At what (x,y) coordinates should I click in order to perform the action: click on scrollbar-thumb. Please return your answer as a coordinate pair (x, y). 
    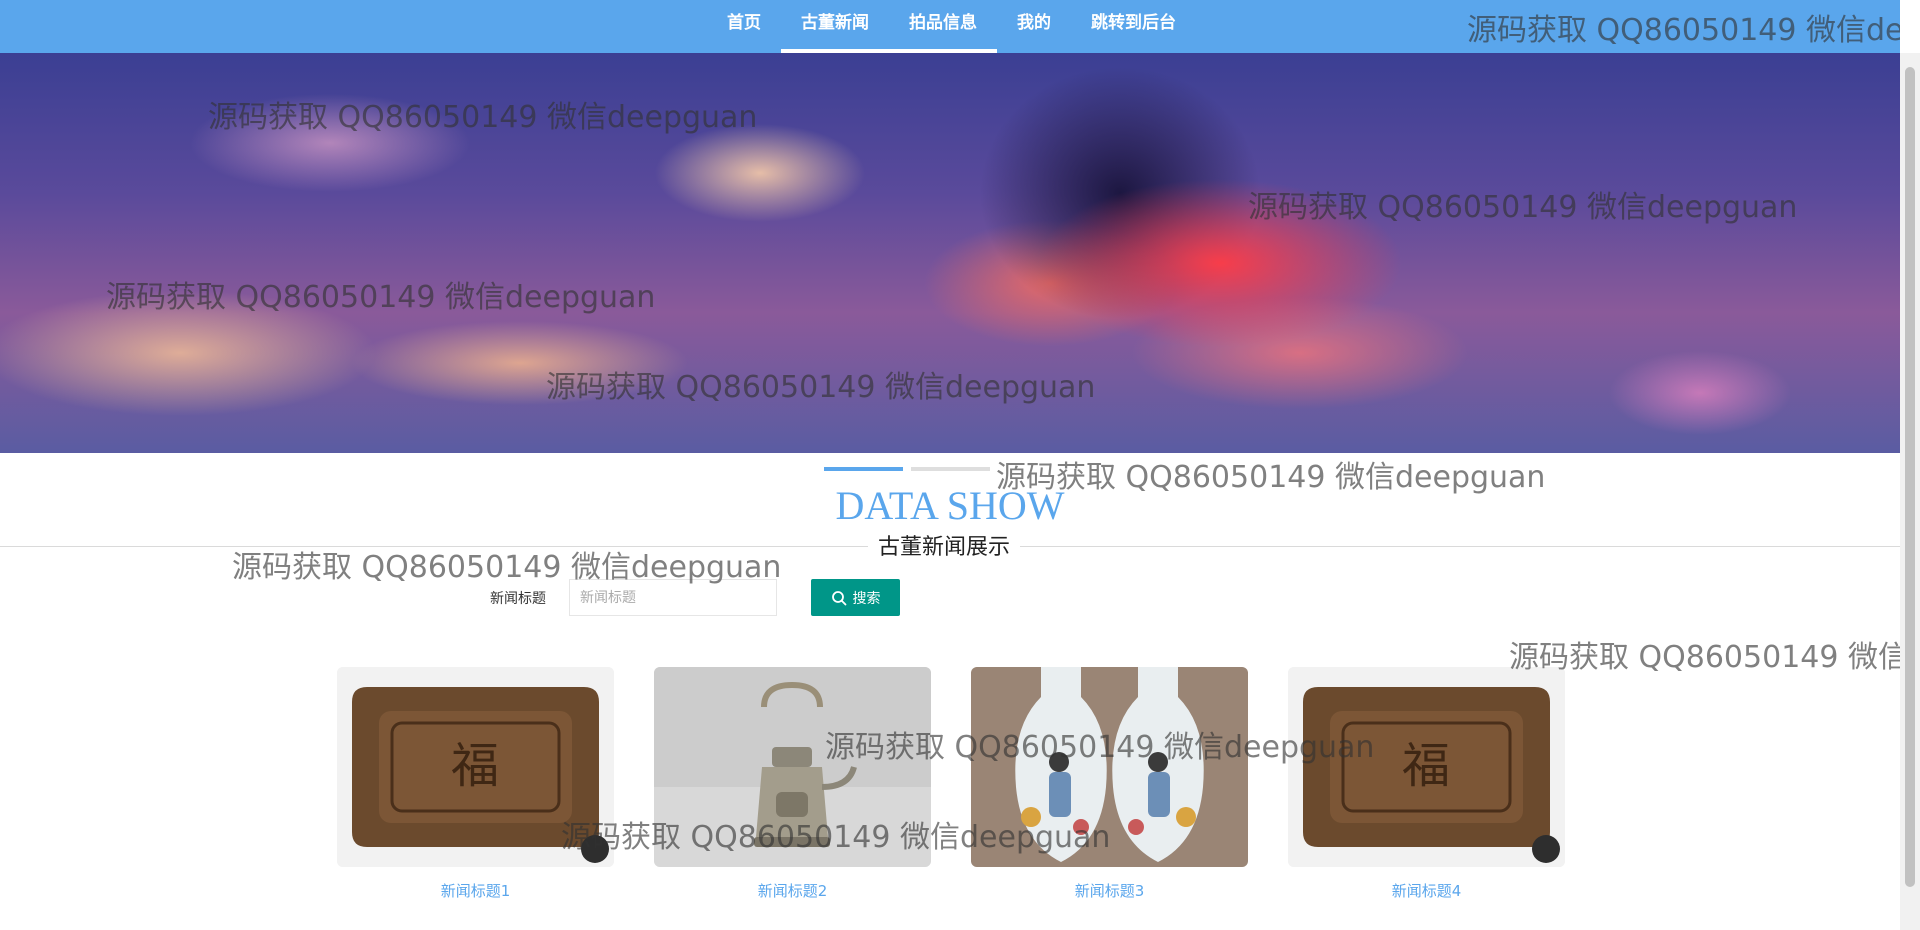
    Looking at the image, I should click on (1910, 477).